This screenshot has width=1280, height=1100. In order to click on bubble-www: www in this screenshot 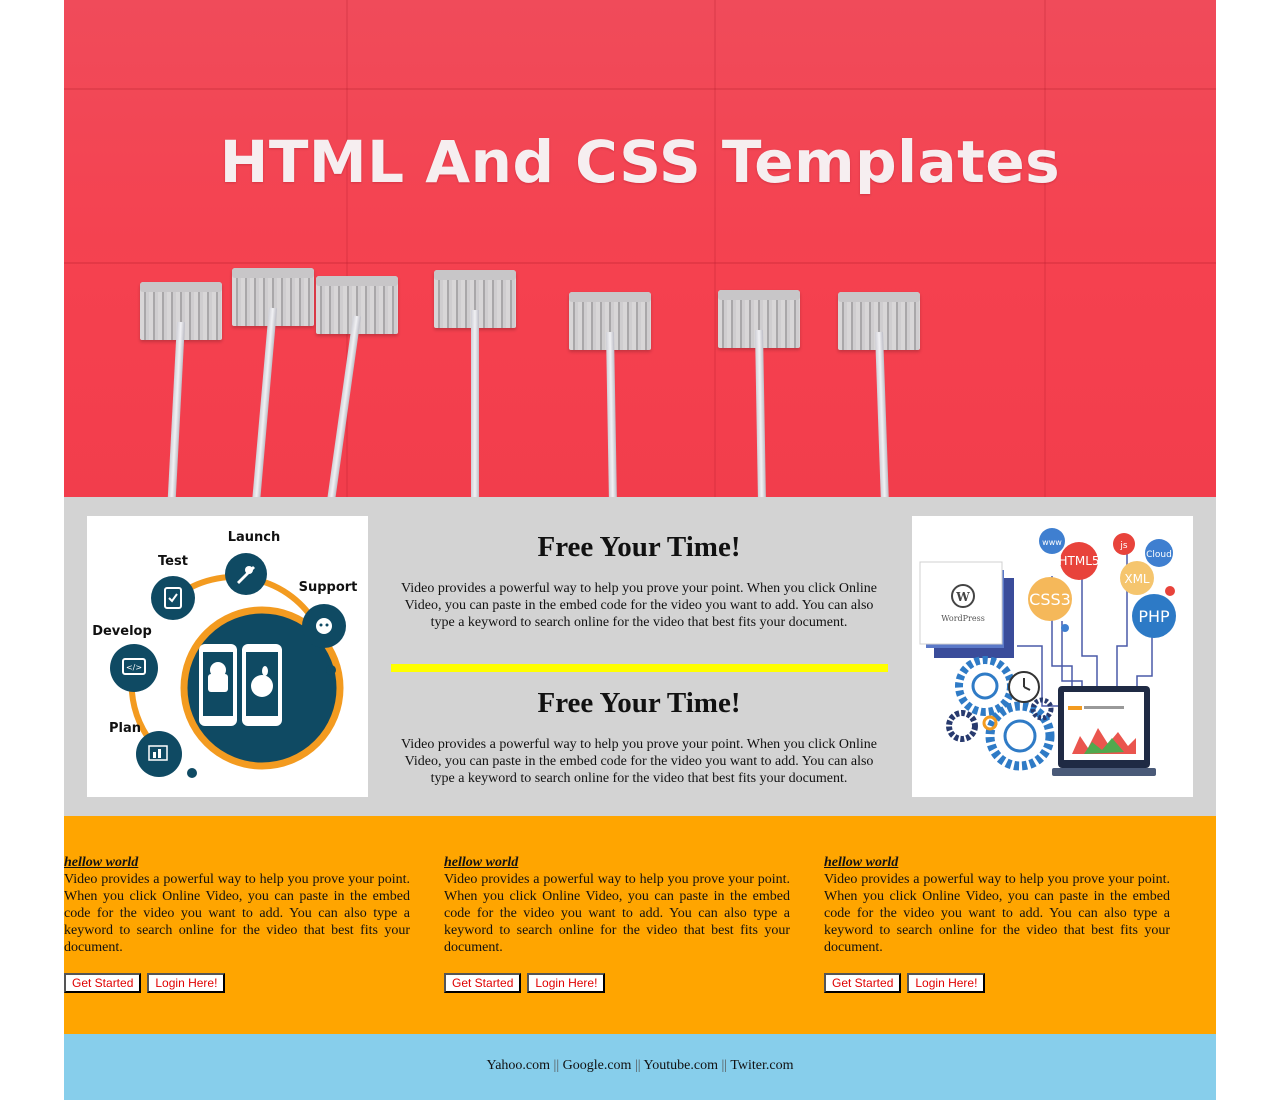, I will do `click(1052, 542)`.